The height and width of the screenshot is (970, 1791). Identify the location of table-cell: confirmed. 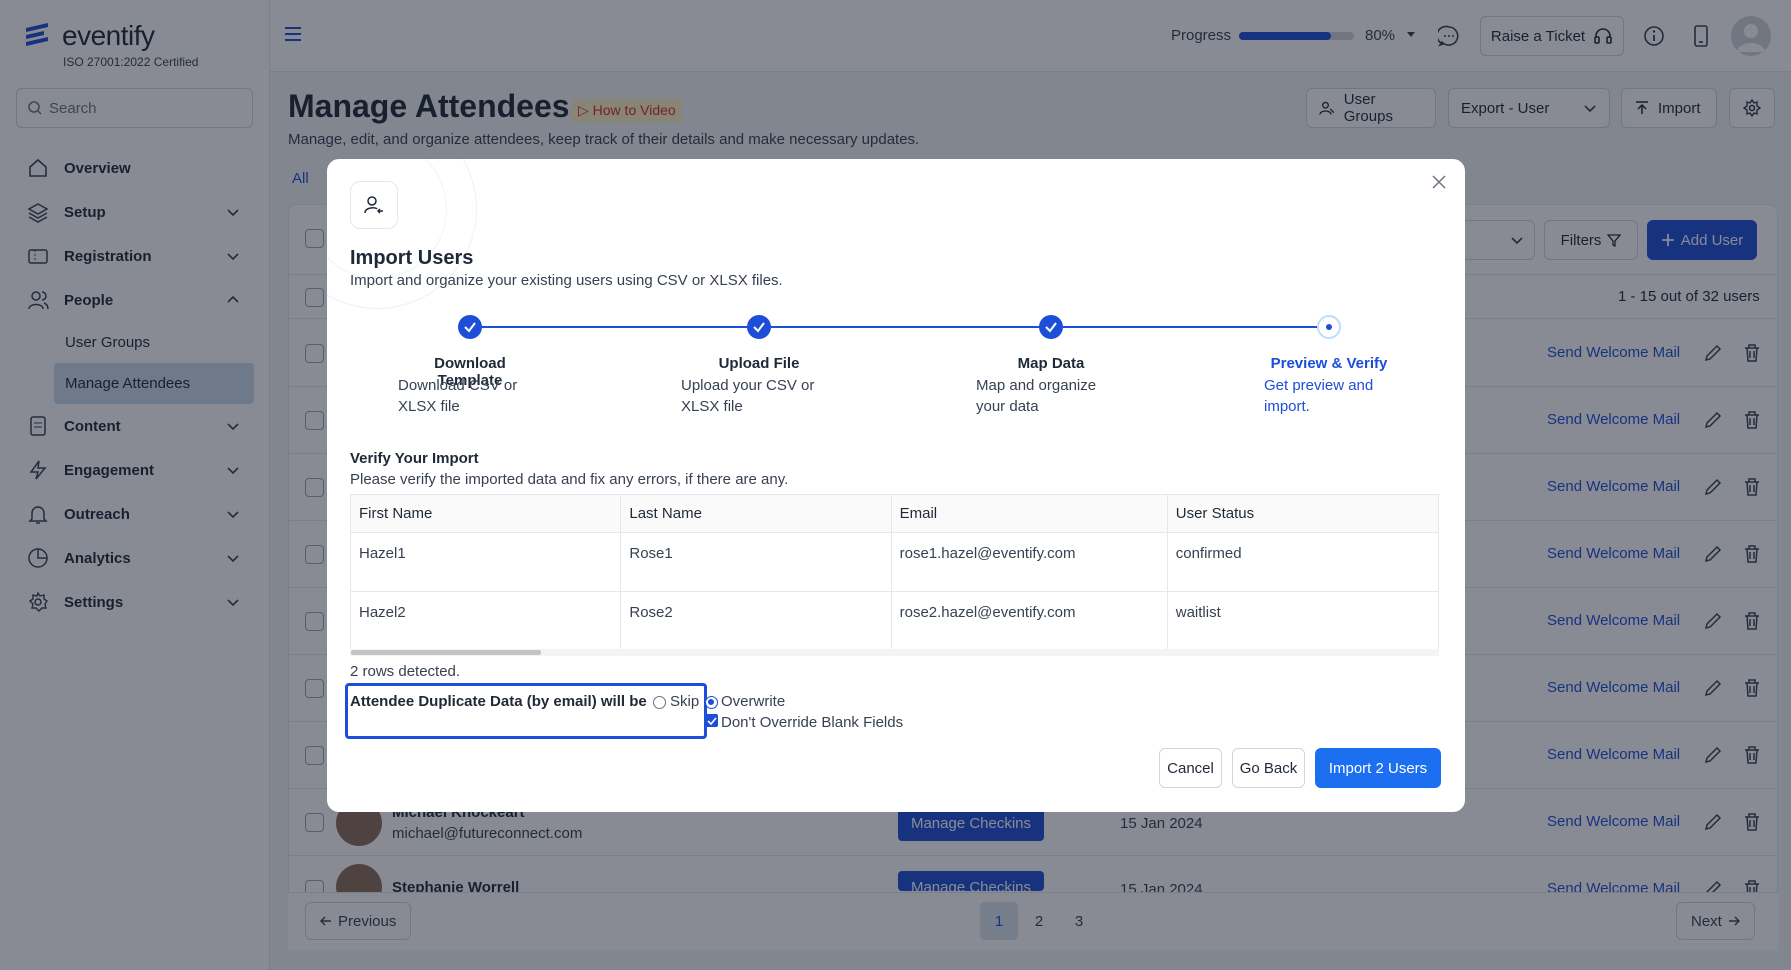
(1303, 562).